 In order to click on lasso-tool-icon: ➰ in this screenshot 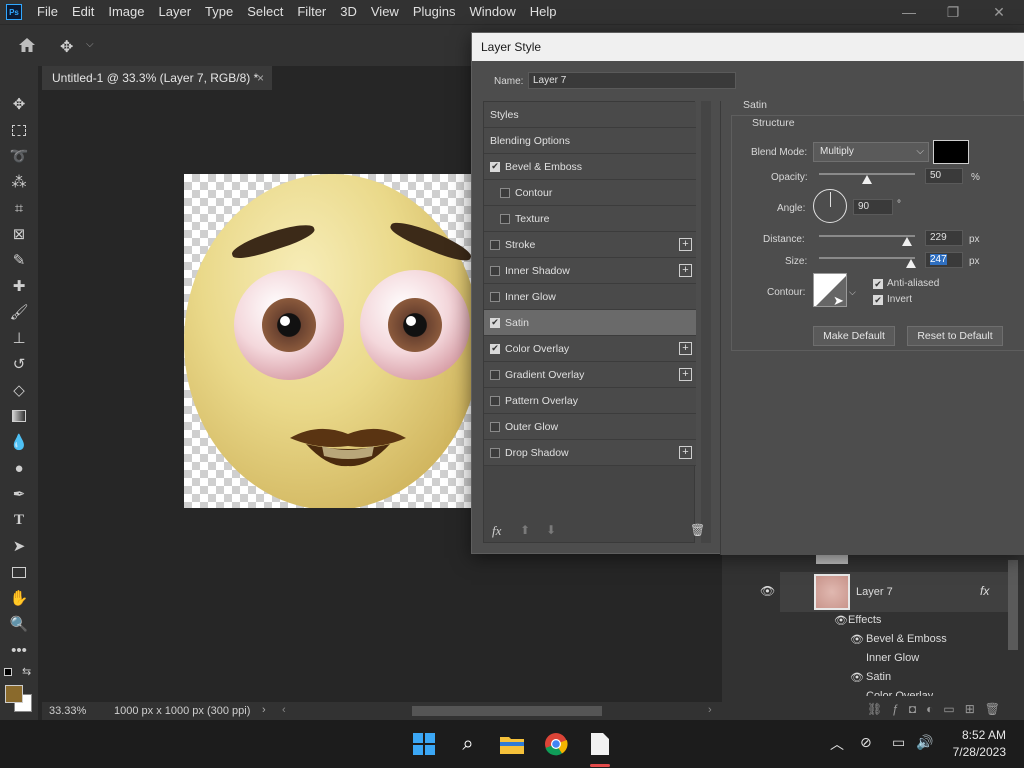, I will do `click(19, 156)`.